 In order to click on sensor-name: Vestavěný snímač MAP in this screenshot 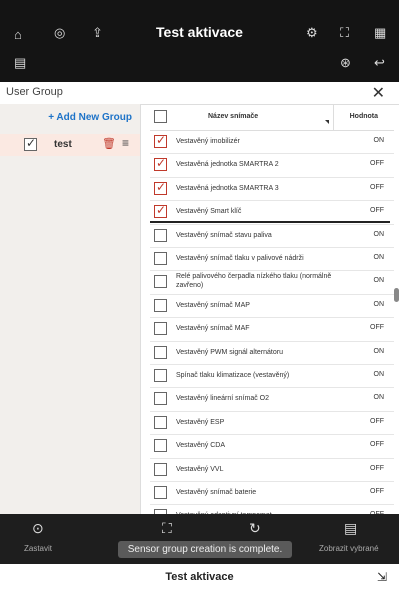, I will do `click(213, 305)`.